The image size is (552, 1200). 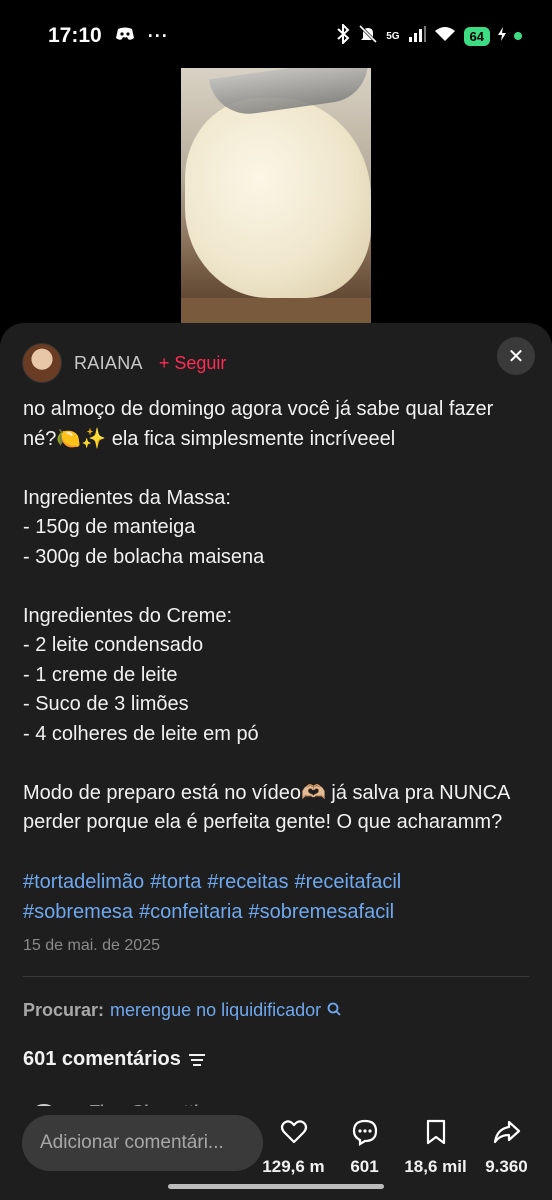 I want to click on bookmark-icon, so click(x=436, y=1134).